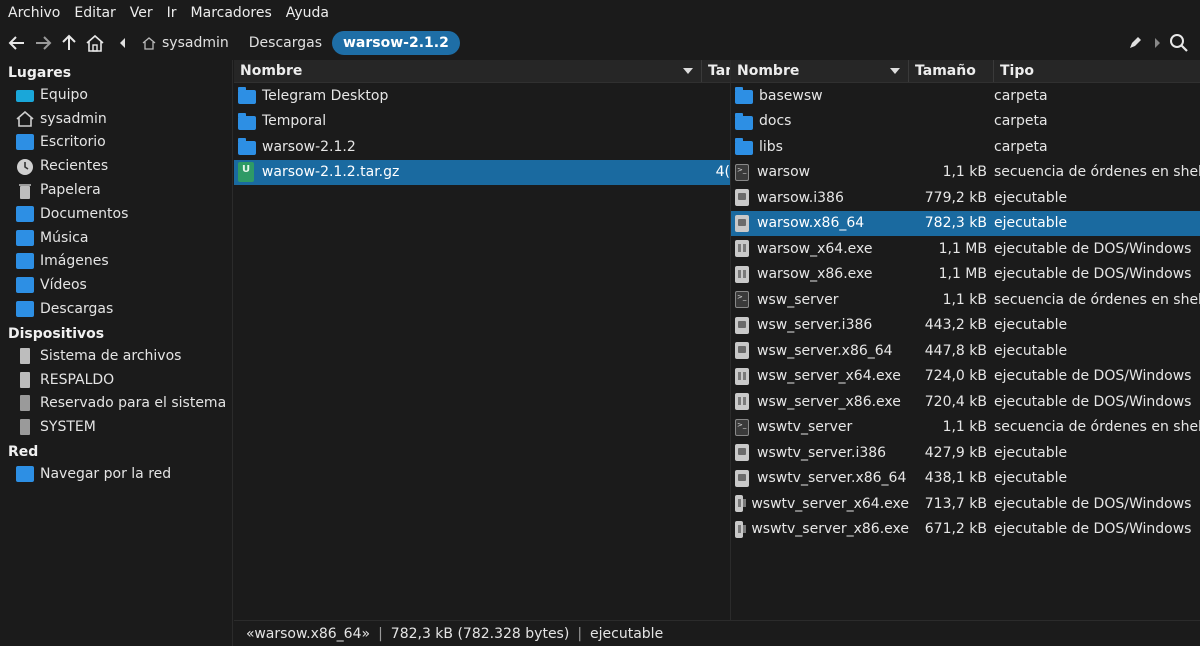 This screenshot has width=1200, height=646. What do you see at coordinates (74, 261) in the screenshot?
I see `sidebar-item-label: Imágenes` at bounding box center [74, 261].